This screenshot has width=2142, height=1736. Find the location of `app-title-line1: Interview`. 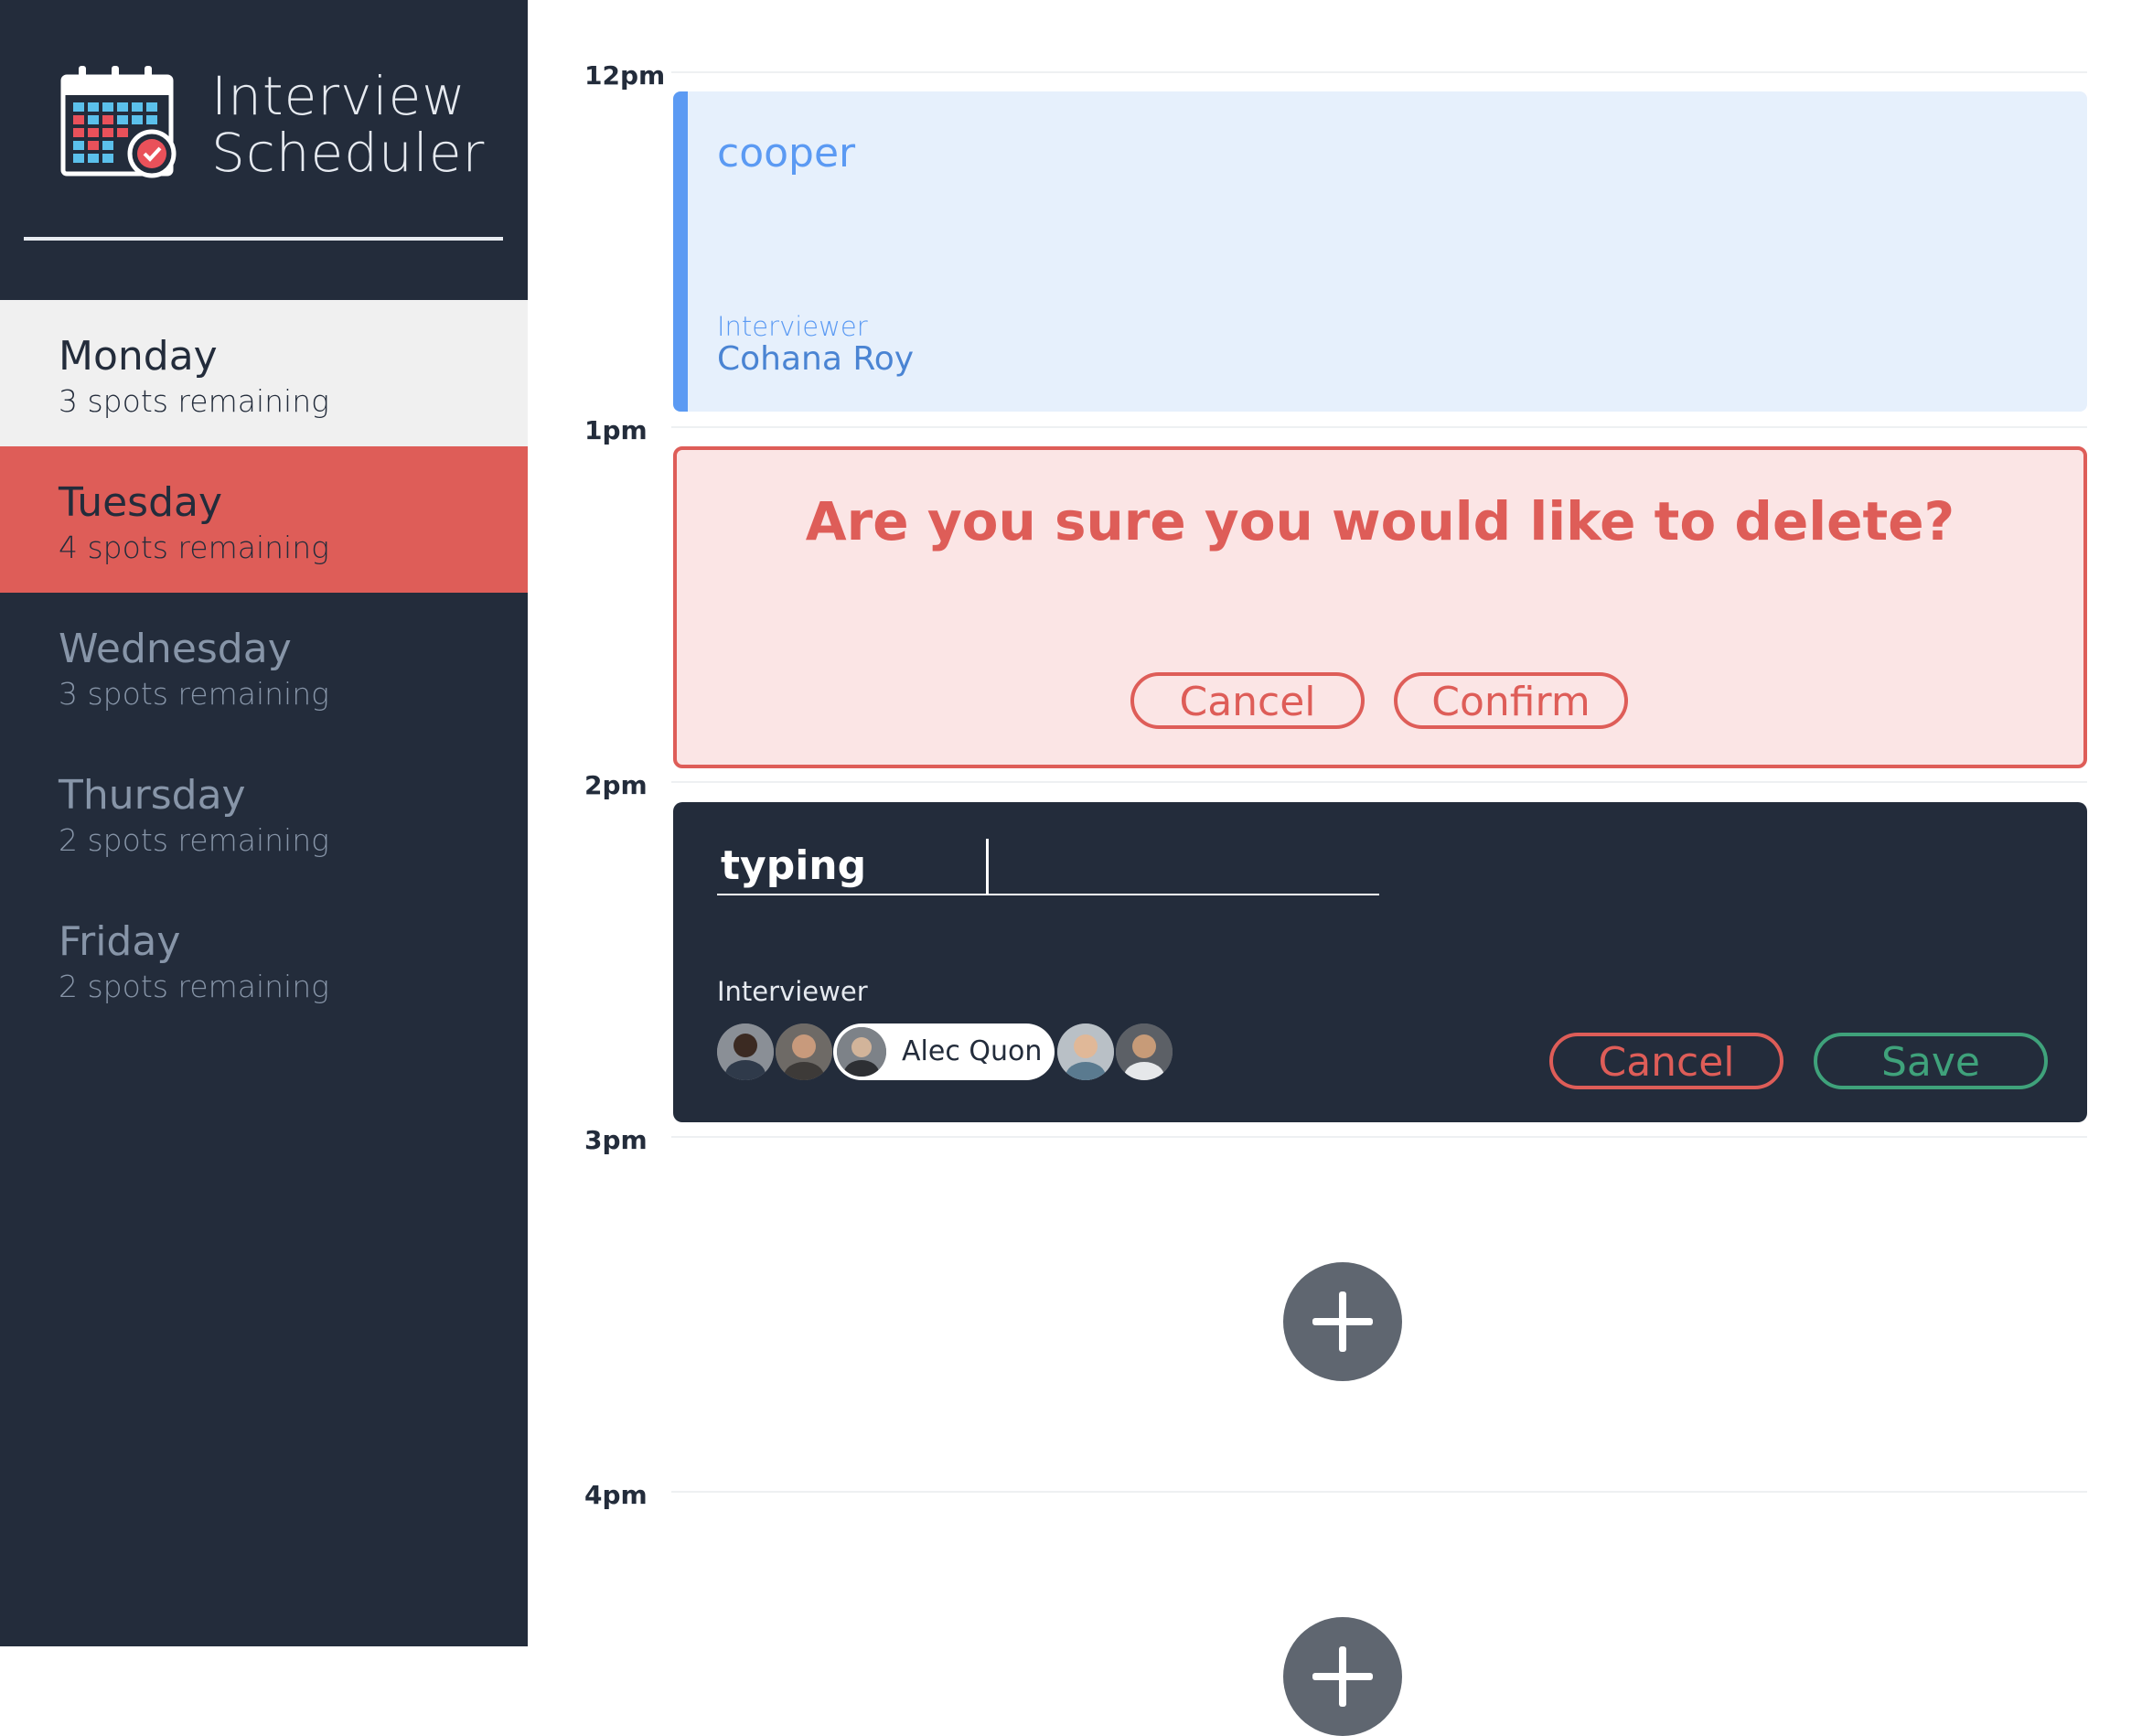

app-title-line1: Interview is located at coordinates (338, 96).